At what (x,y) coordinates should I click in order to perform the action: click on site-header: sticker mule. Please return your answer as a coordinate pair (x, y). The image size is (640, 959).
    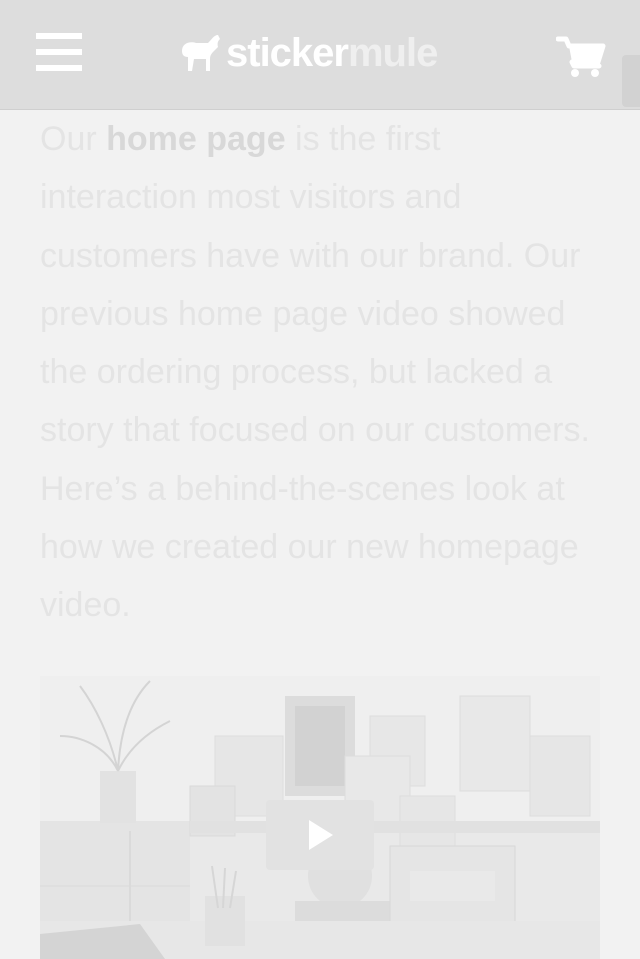
    Looking at the image, I should click on (320, 55).